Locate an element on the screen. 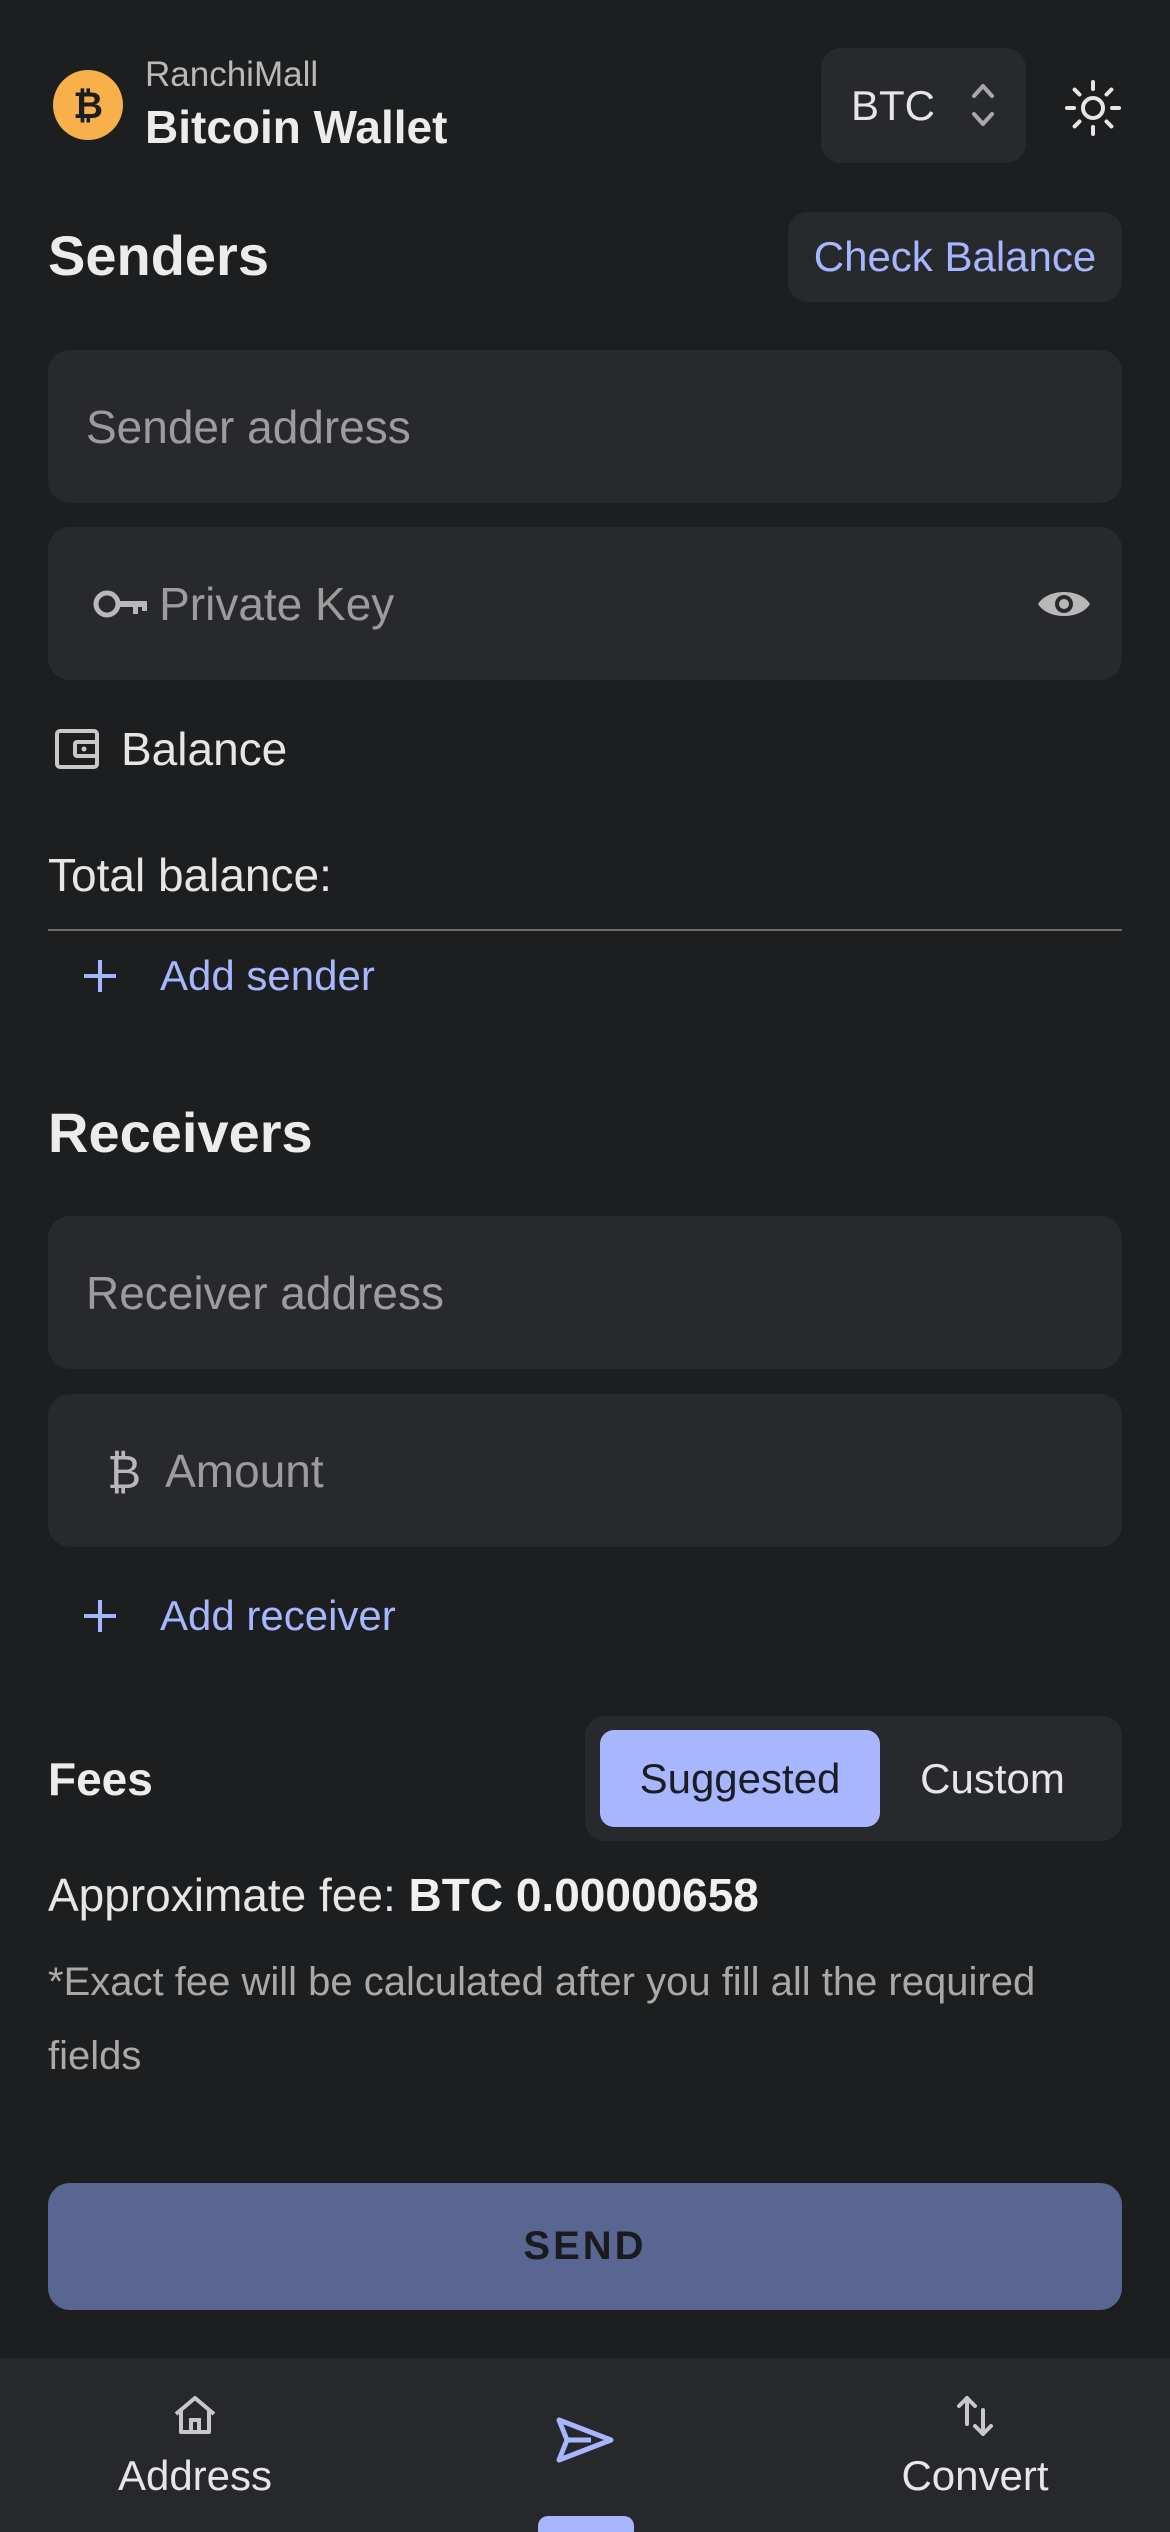 The height and width of the screenshot is (2532, 1170). balance-row: Balance is located at coordinates (170, 749).